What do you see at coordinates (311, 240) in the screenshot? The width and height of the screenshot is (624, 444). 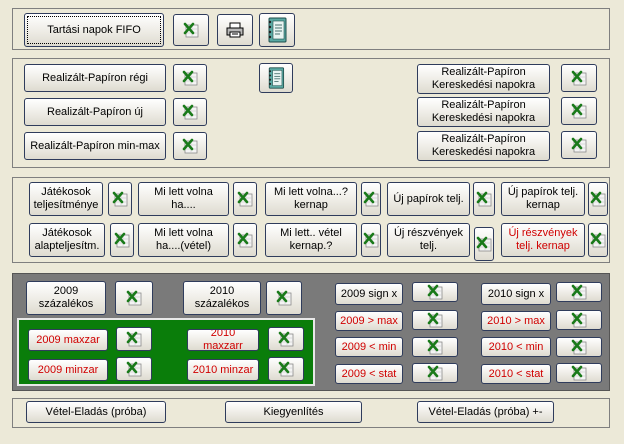 I see `mi-lett-vetel-kernap-button: Mi lett.. vétel kernap.?` at bounding box center [311, 240].